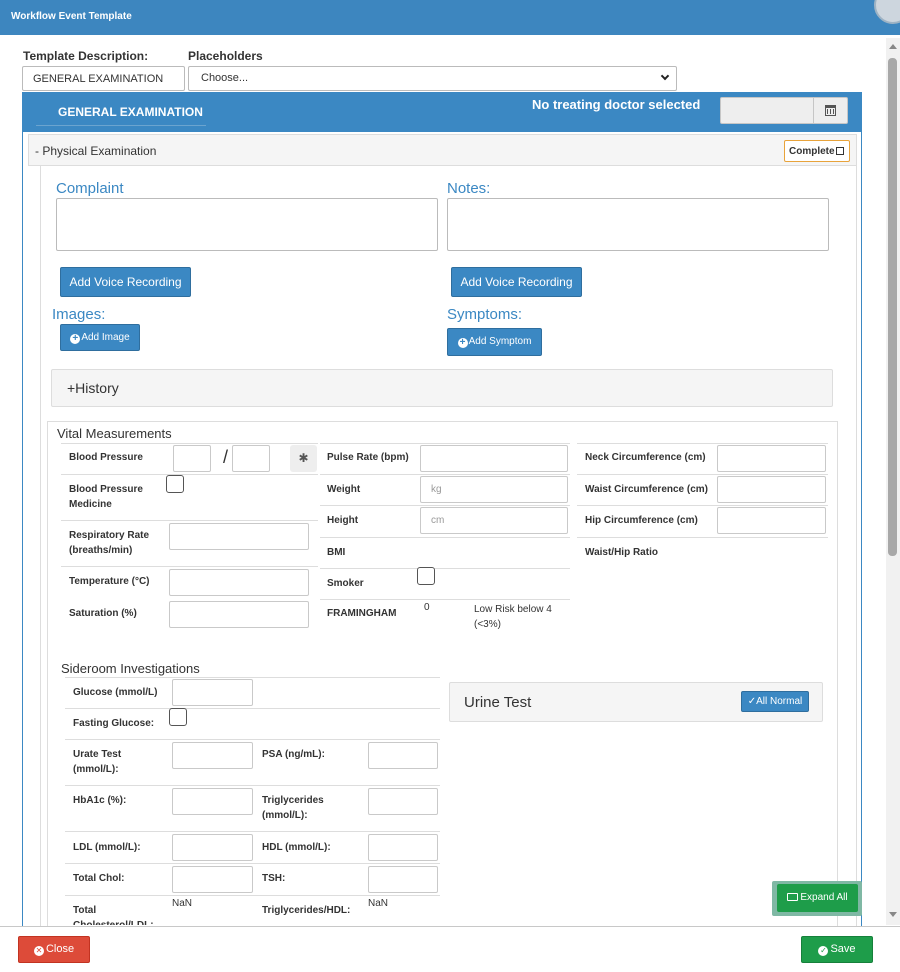  Describe the element at coordinates (212, 692) in the screenshot. I see `glucose-input` at that location.